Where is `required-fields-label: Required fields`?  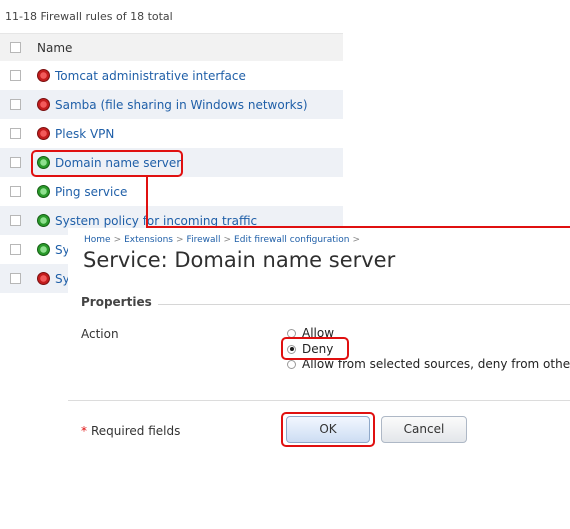 required-fields-label: Required fields is located at coordinates (136, 431).